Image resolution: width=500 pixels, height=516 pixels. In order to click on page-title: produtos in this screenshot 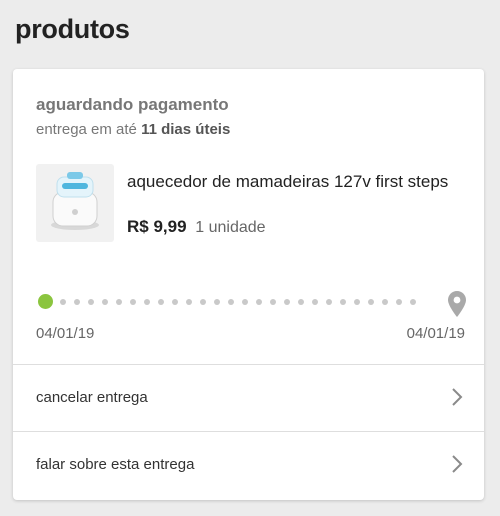, I will do `click(72, 29)`.